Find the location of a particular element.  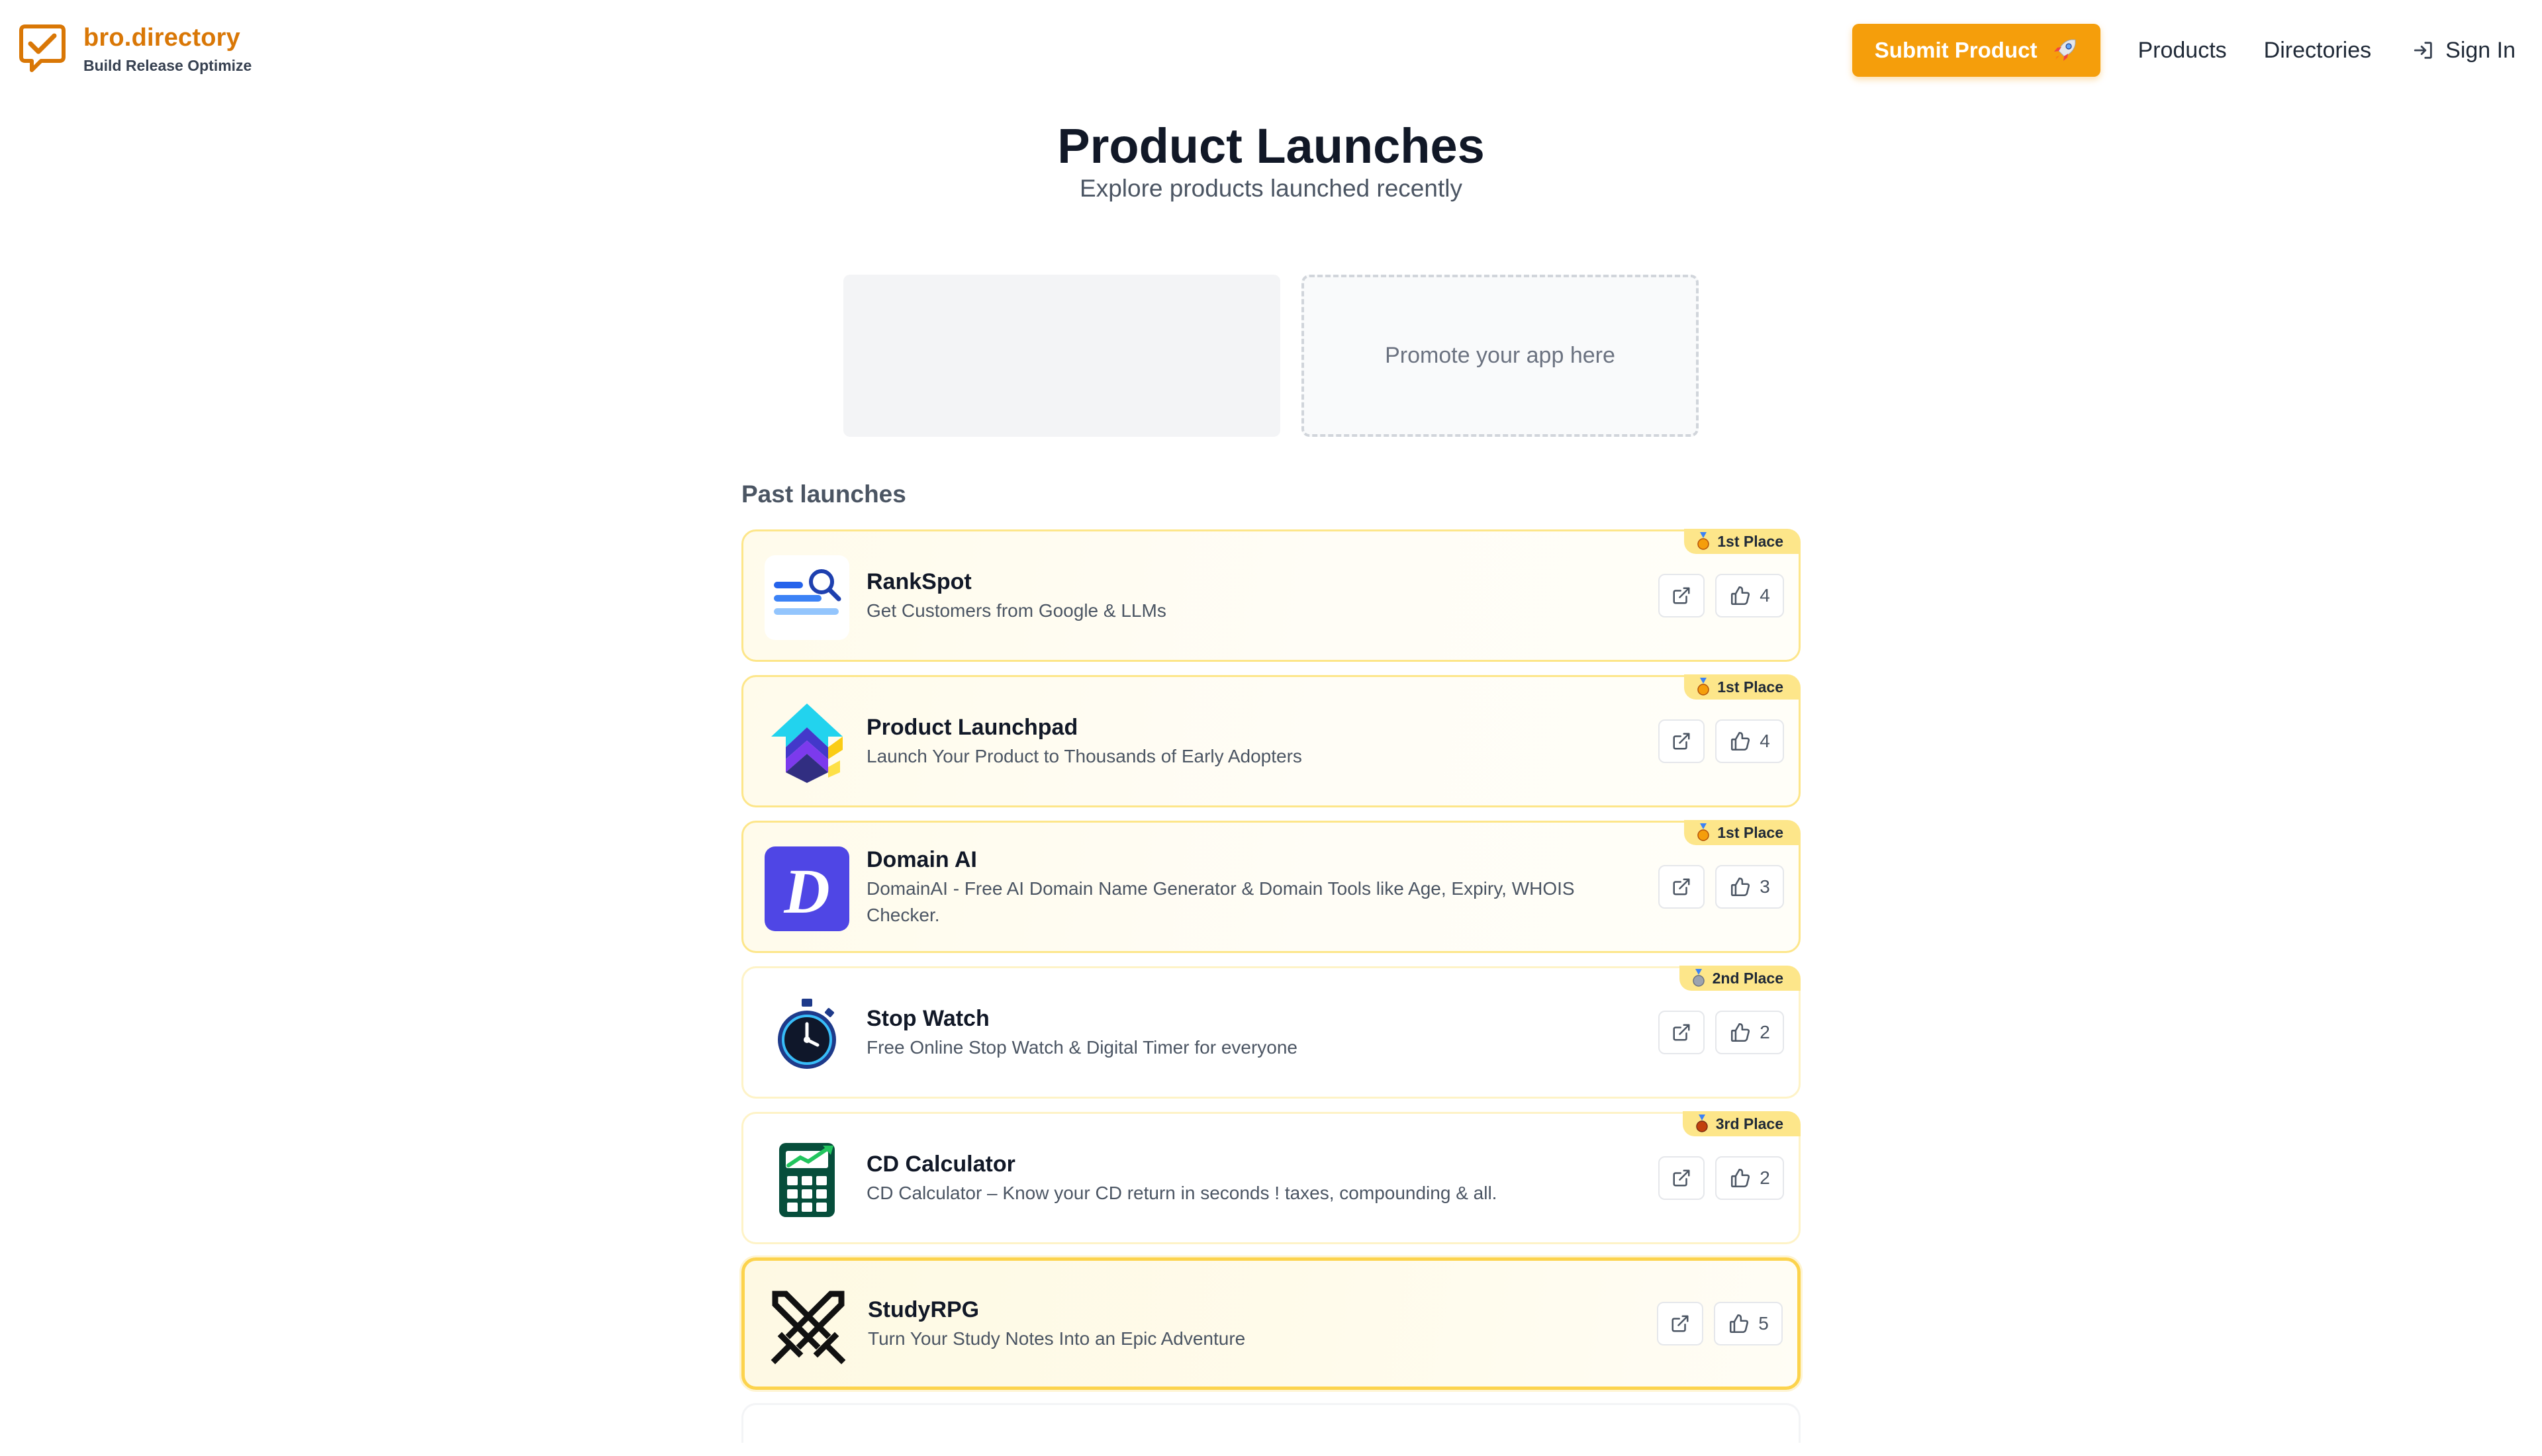

product-name: StudyRPG is located at coordinates (1227, 1309).